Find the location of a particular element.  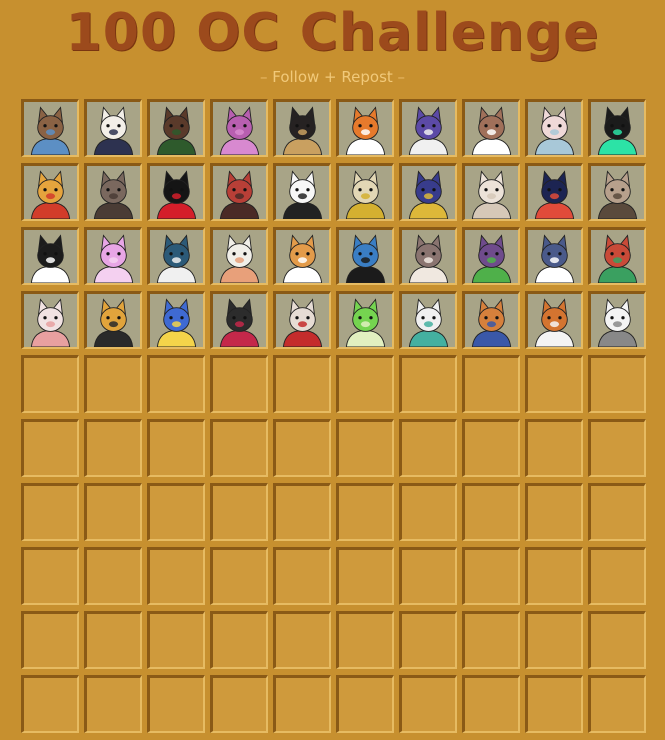

page-title: 100 OC Challenge is located at coordinates (332, 33).